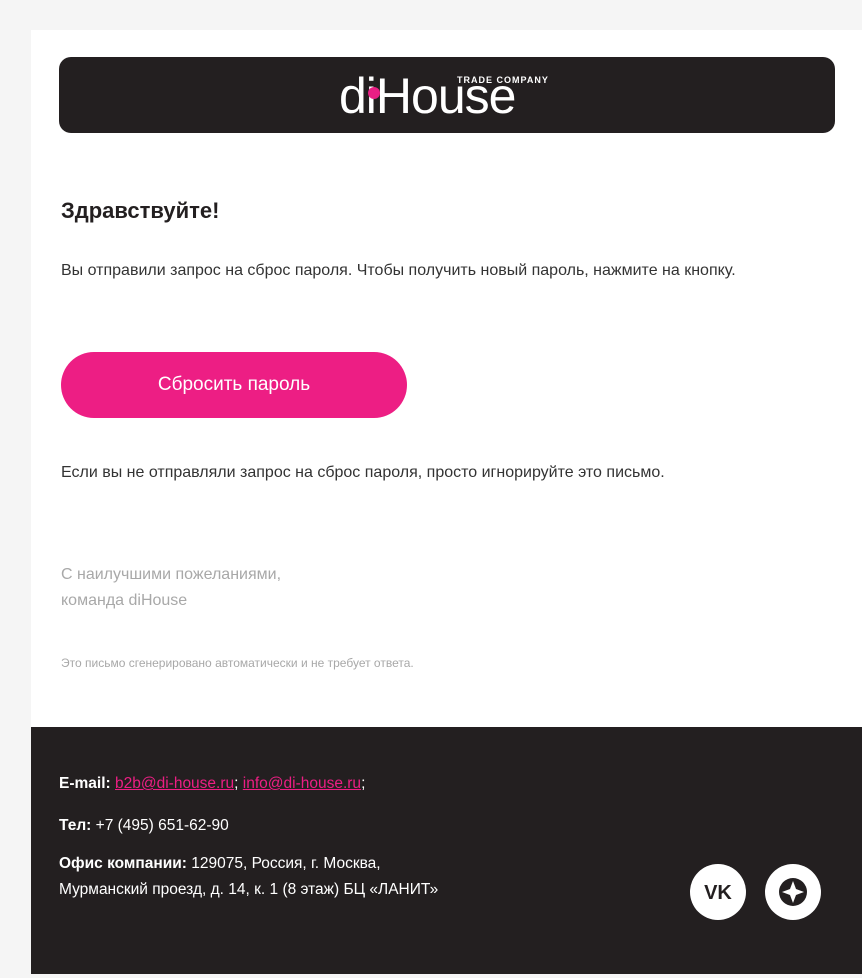  What do you see at coordinates (234, 385) in the screenshot?
I see `reset-password-button: Сбросить пароль` at bounding box center [234, 385].